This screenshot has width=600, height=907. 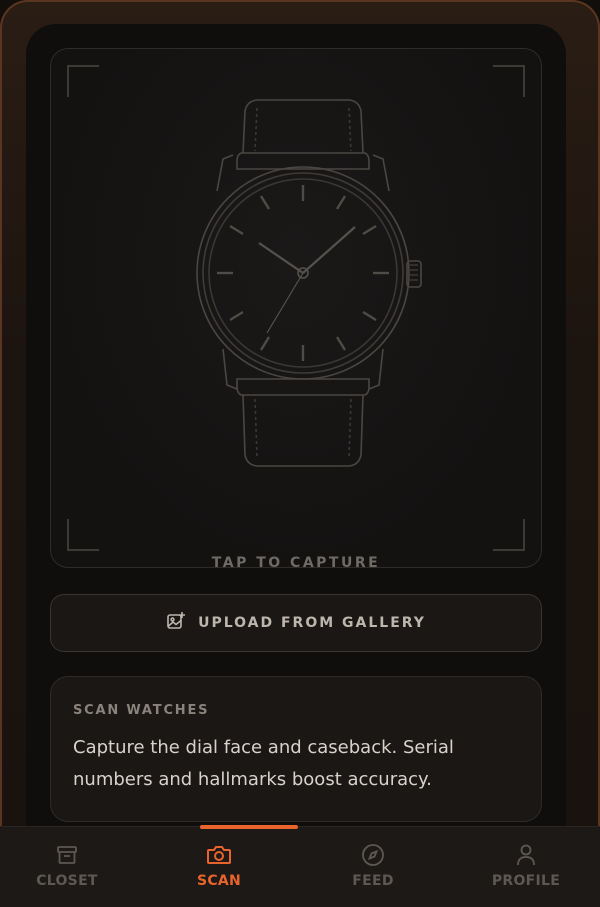 I want to click on tap-to-capture-label: TAP TO CAPTURE, so click(x=296, y=563).